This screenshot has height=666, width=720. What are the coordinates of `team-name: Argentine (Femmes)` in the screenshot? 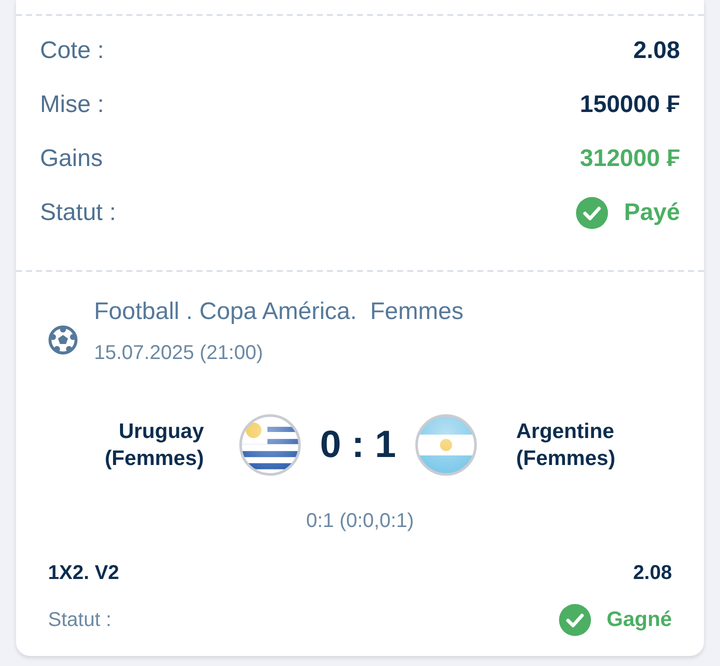 It's located at (566, 445).